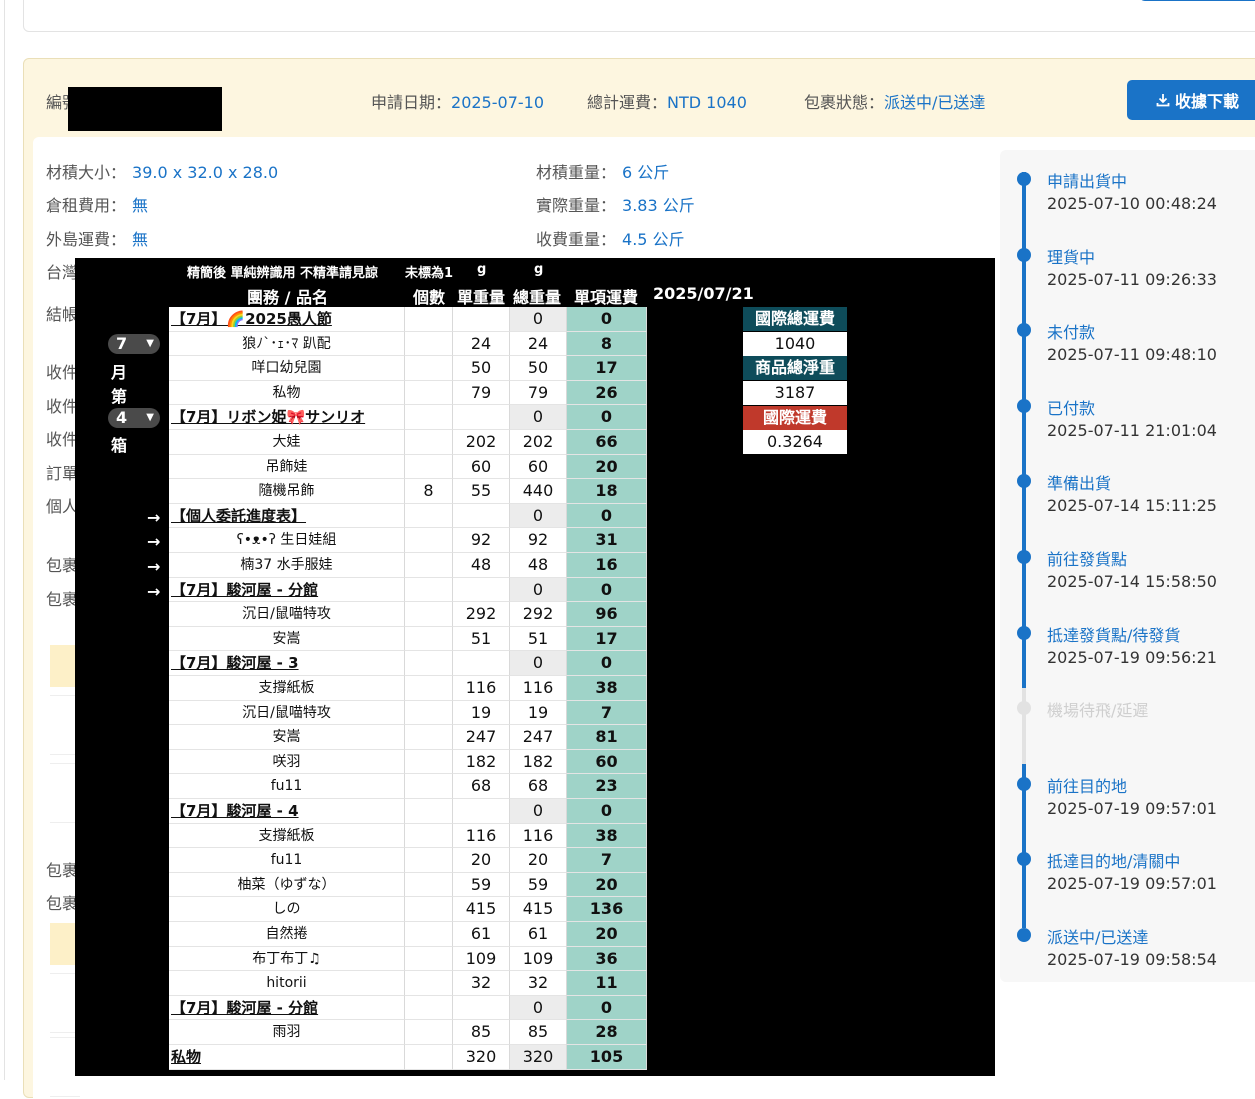 The height and width of the screenshot is (1099, 1255). Describe the element at coordinates (287, 811) in the screenshot. I see `item-name-cell: 【7月】駿河屋 - 4` at that location.